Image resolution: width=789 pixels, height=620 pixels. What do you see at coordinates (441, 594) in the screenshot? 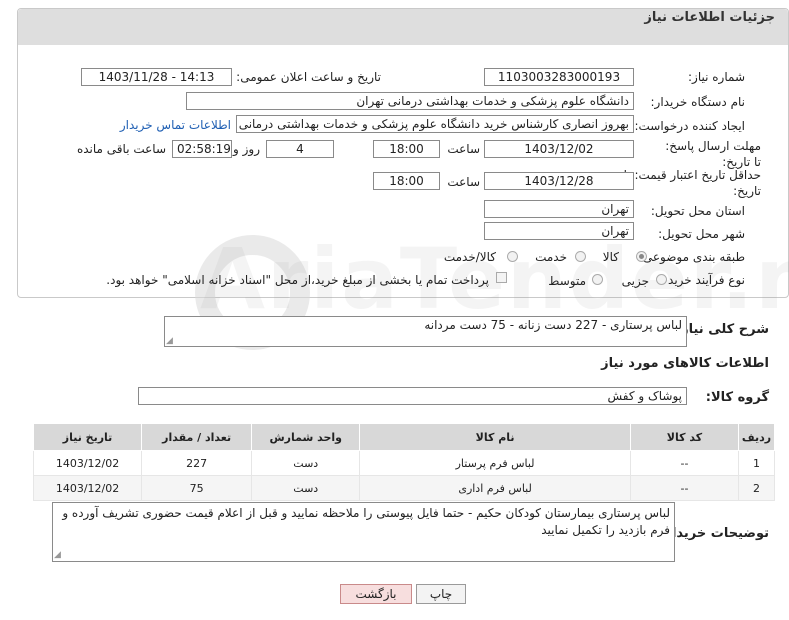
I see `print-button: چاپ` at bounding box center [441, 594].